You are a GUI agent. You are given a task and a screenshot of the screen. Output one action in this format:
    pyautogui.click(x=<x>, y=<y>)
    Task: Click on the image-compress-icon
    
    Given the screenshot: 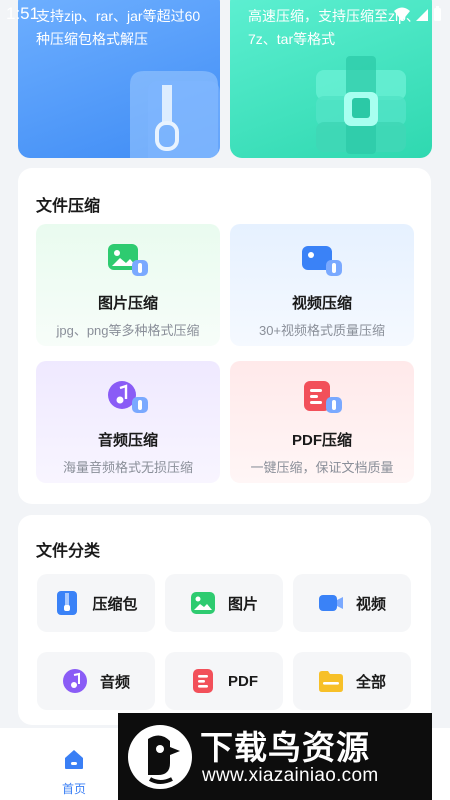 What is the action you would take?
    pyautogui.click(x=128, y=260)
    